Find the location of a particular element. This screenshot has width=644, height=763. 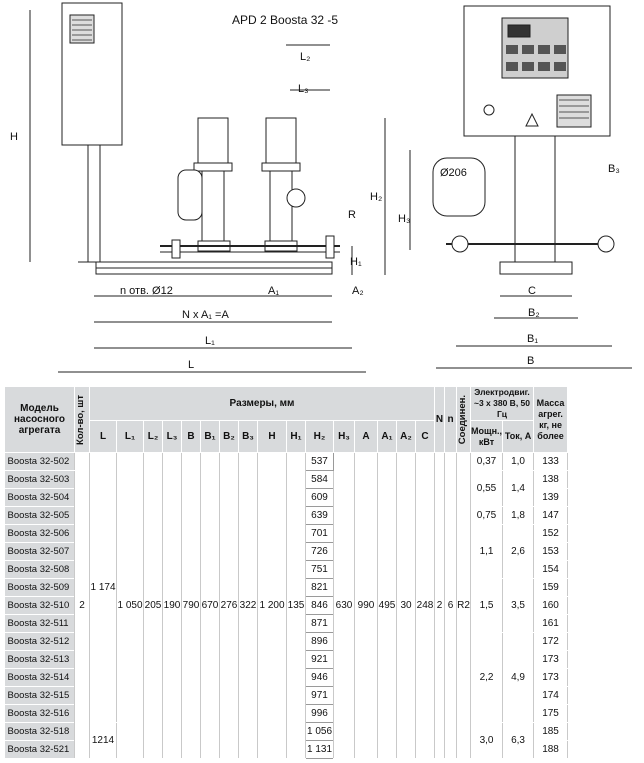

header-dim-col: B₂ is located at coordinates (229, 436).